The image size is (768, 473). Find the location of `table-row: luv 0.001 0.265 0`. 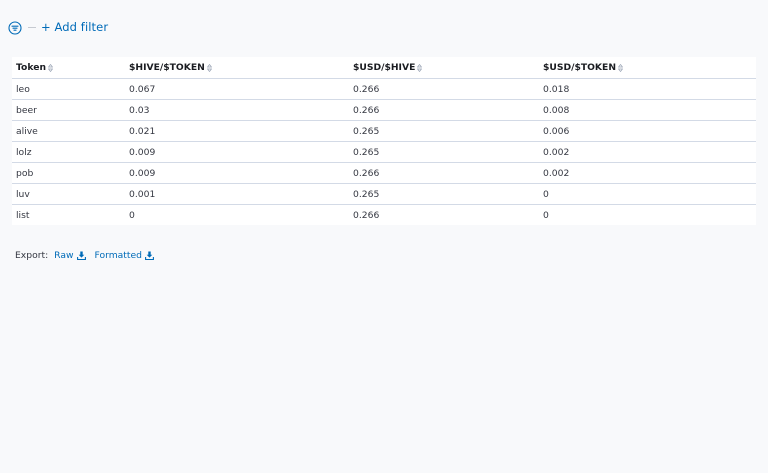

table-row: luv 0.001 0.265 0 is located at coordinates (384, 194).